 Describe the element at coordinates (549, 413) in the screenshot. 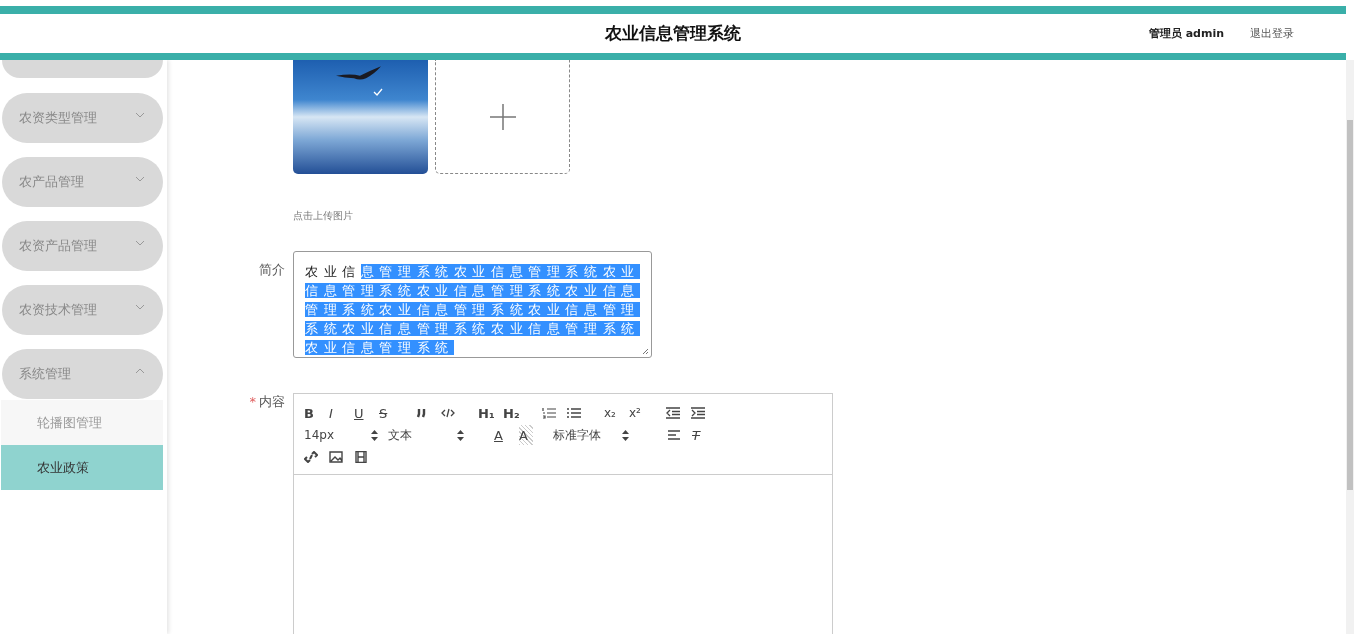

I see `ol-icon` at that location.